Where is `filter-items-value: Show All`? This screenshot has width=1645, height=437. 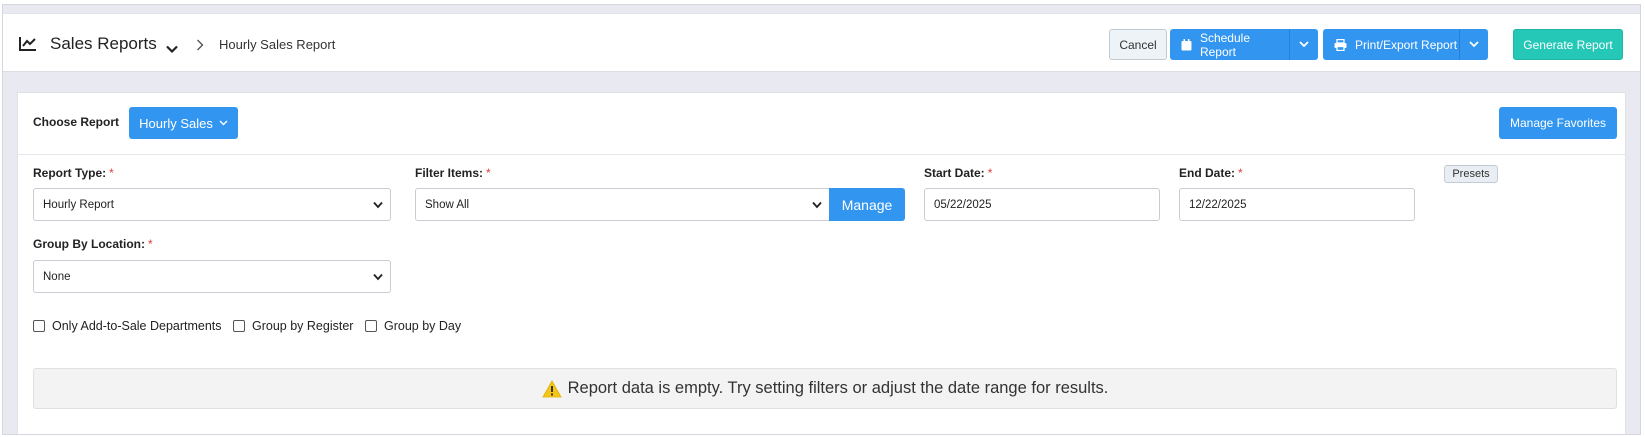 filter-items-value: Show All is located at coordinates (447, 204).